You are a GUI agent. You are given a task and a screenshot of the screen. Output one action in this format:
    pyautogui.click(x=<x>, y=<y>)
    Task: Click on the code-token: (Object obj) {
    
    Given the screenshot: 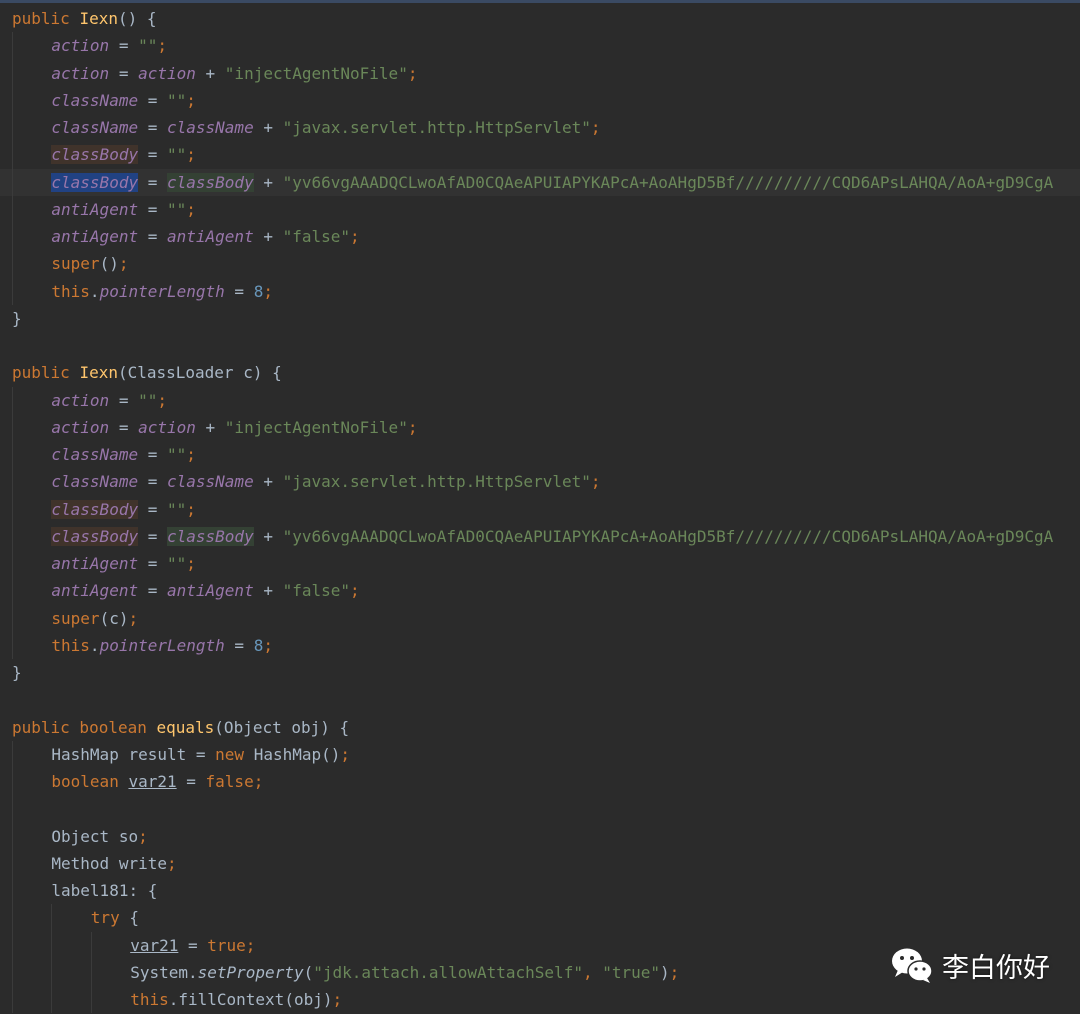 What is the action you would take?
    pyautogui.click(x=282, y=727)
    